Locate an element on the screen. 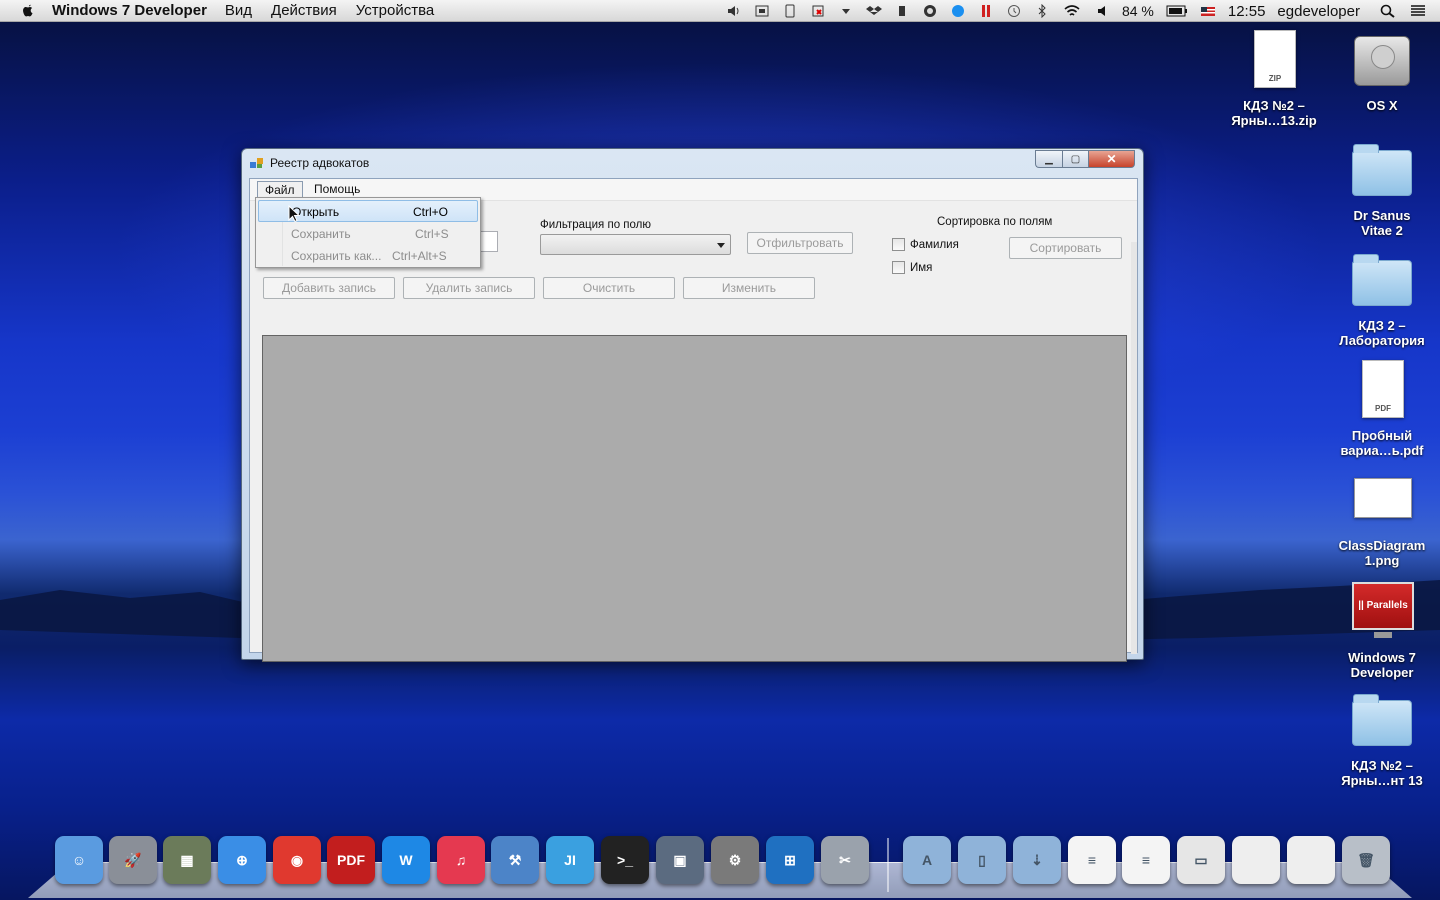 The width and height of the screenshot is (1440, 900). apple-icon is located at coordinates (28, 11).